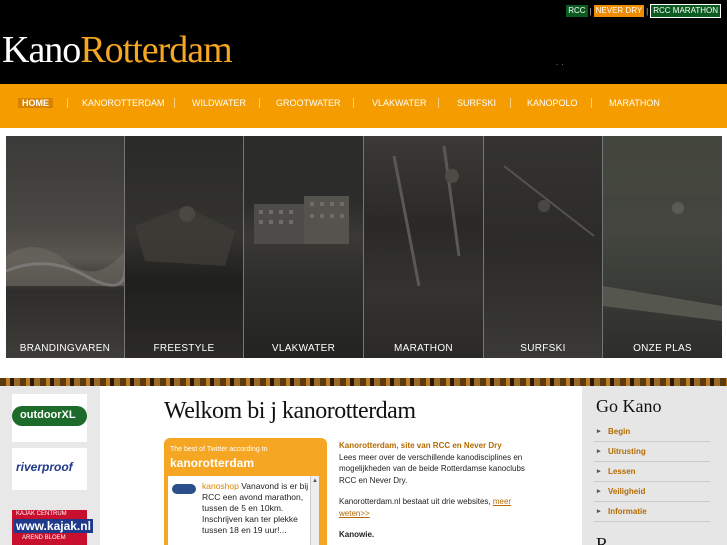 This screenshot has width=727, height=545. I want to click on menu-item-lessen: Lessen, so click(652, 472).